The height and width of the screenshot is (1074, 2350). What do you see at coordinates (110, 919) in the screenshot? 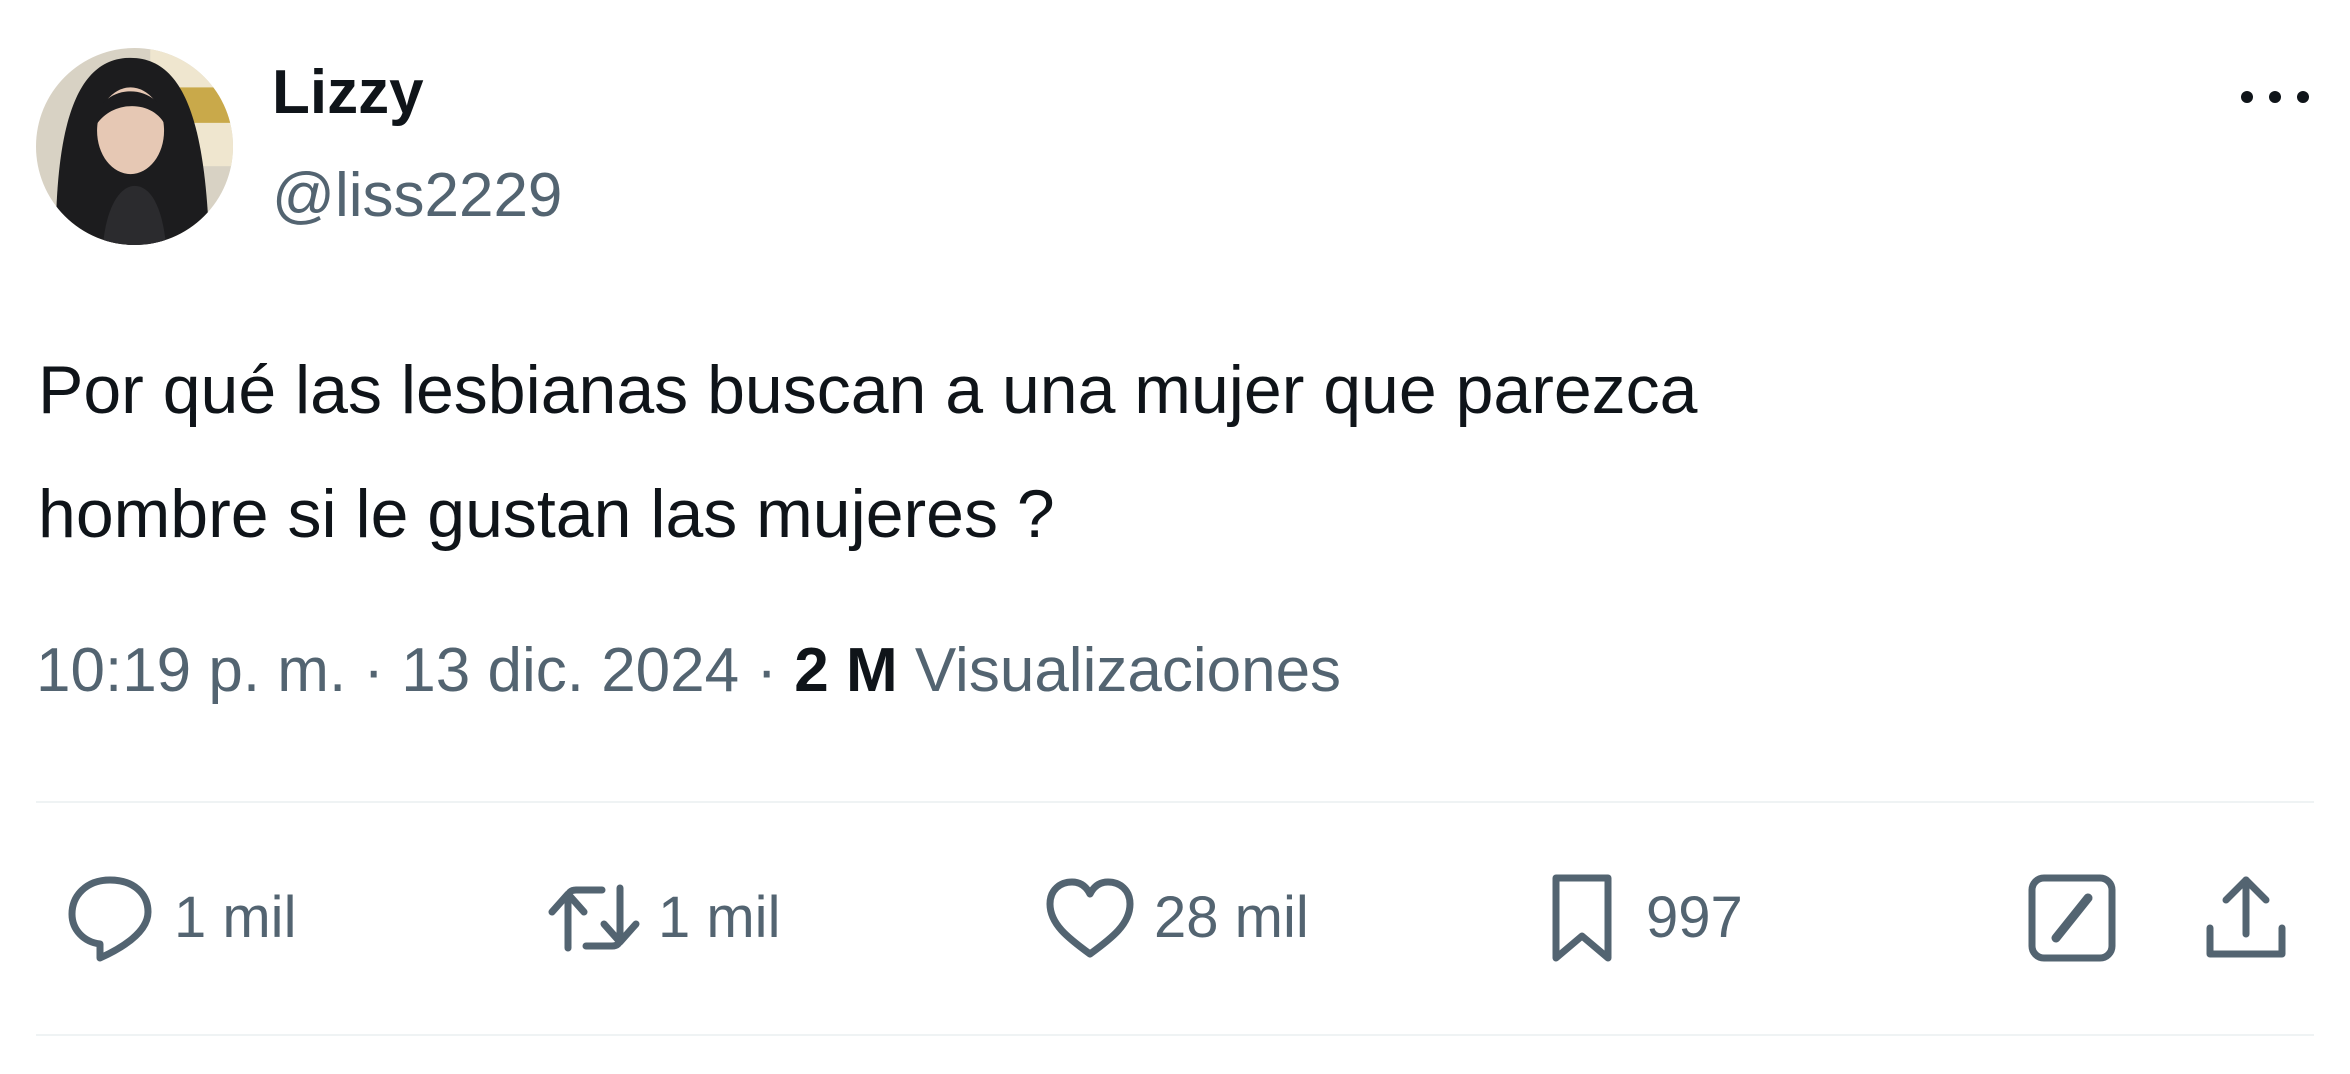
I see `reply-icon` at bounding box center [110, 919].